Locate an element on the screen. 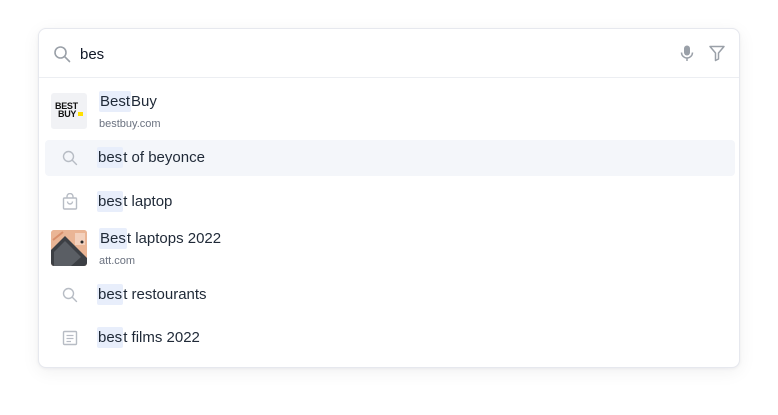  result-row-att: Best laptops 2022 att.com is located at coordinates (390, 249).